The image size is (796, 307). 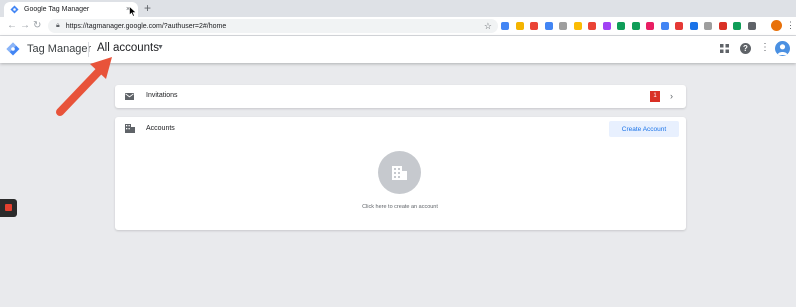 What do you see at coordinates (724, 48) in the screenshot?
I see `apps-grid-icon` at bounding box center [724, 48].